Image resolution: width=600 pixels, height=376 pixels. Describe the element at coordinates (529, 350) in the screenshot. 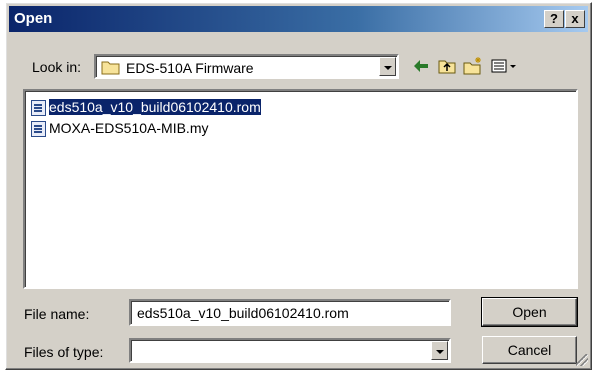

I see `cancel-button: Cancel` at that location.